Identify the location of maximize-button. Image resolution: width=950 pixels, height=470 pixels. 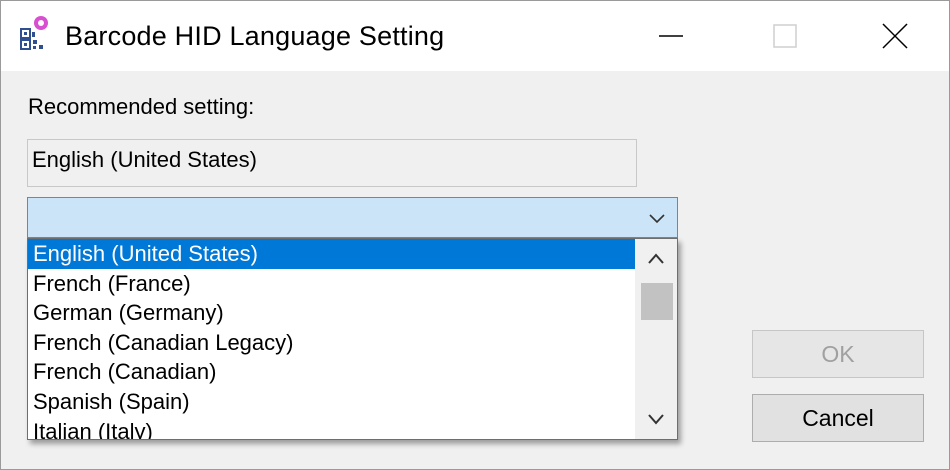
(785, 36).